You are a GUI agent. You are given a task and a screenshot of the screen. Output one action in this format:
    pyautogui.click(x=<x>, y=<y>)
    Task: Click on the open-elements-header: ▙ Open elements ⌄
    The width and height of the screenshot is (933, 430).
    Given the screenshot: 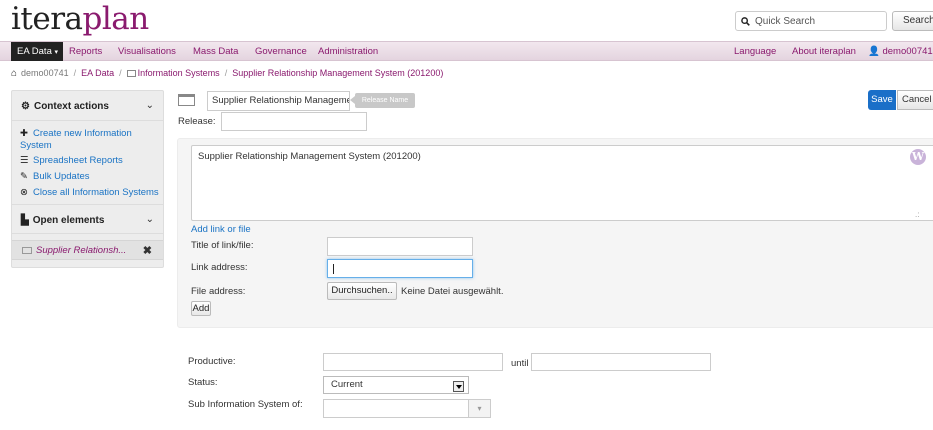 What is the action you would take?
    pyautogui.click(x=87, y=219)
    